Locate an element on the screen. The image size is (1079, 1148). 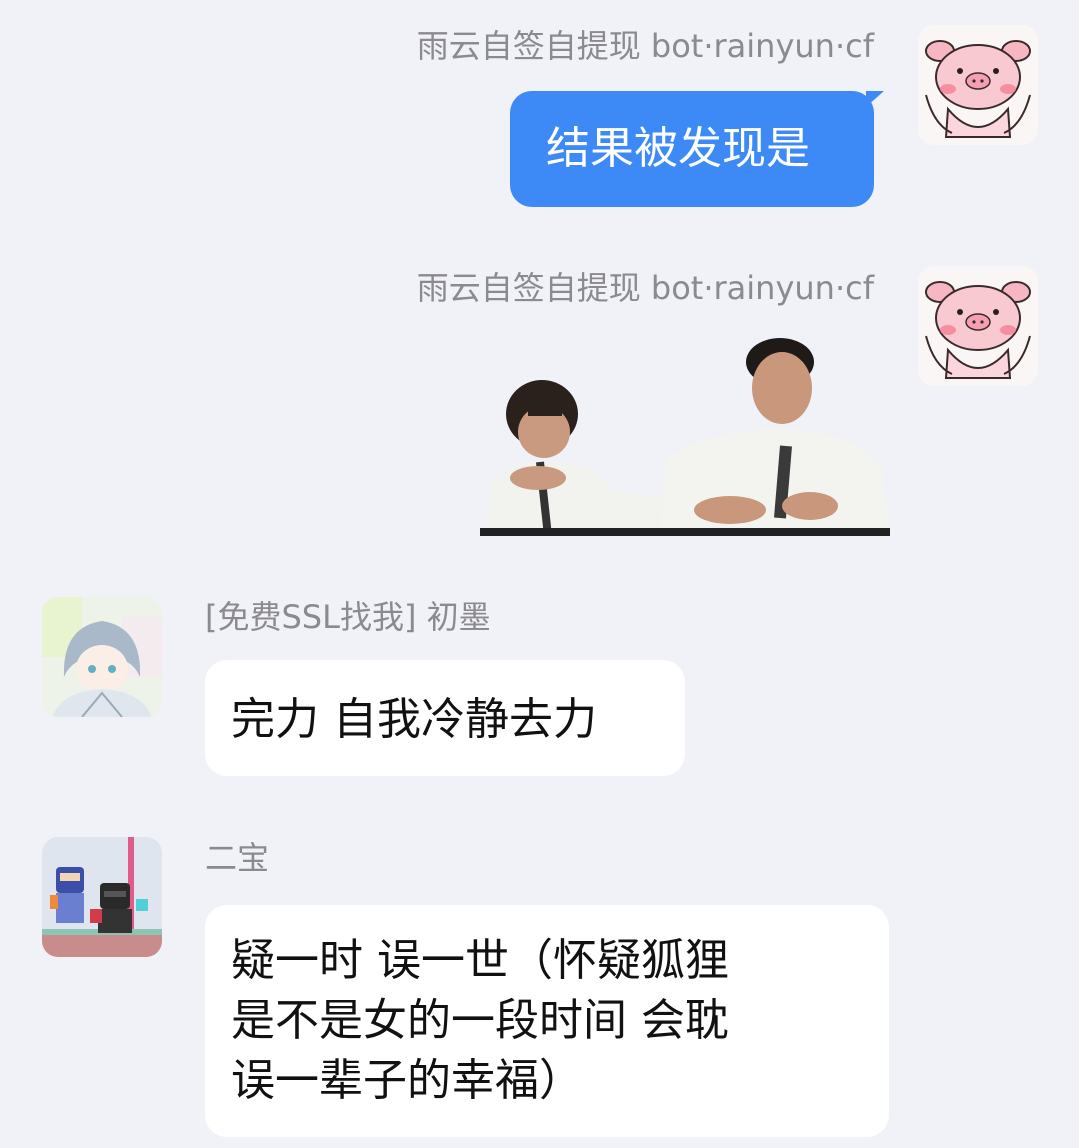
message-bubble: 疑一时 误一世（怀疑狐狸 是不是女的一段时间 会耽 误一辈子的幸福） is located at coordinates (547, 1021).